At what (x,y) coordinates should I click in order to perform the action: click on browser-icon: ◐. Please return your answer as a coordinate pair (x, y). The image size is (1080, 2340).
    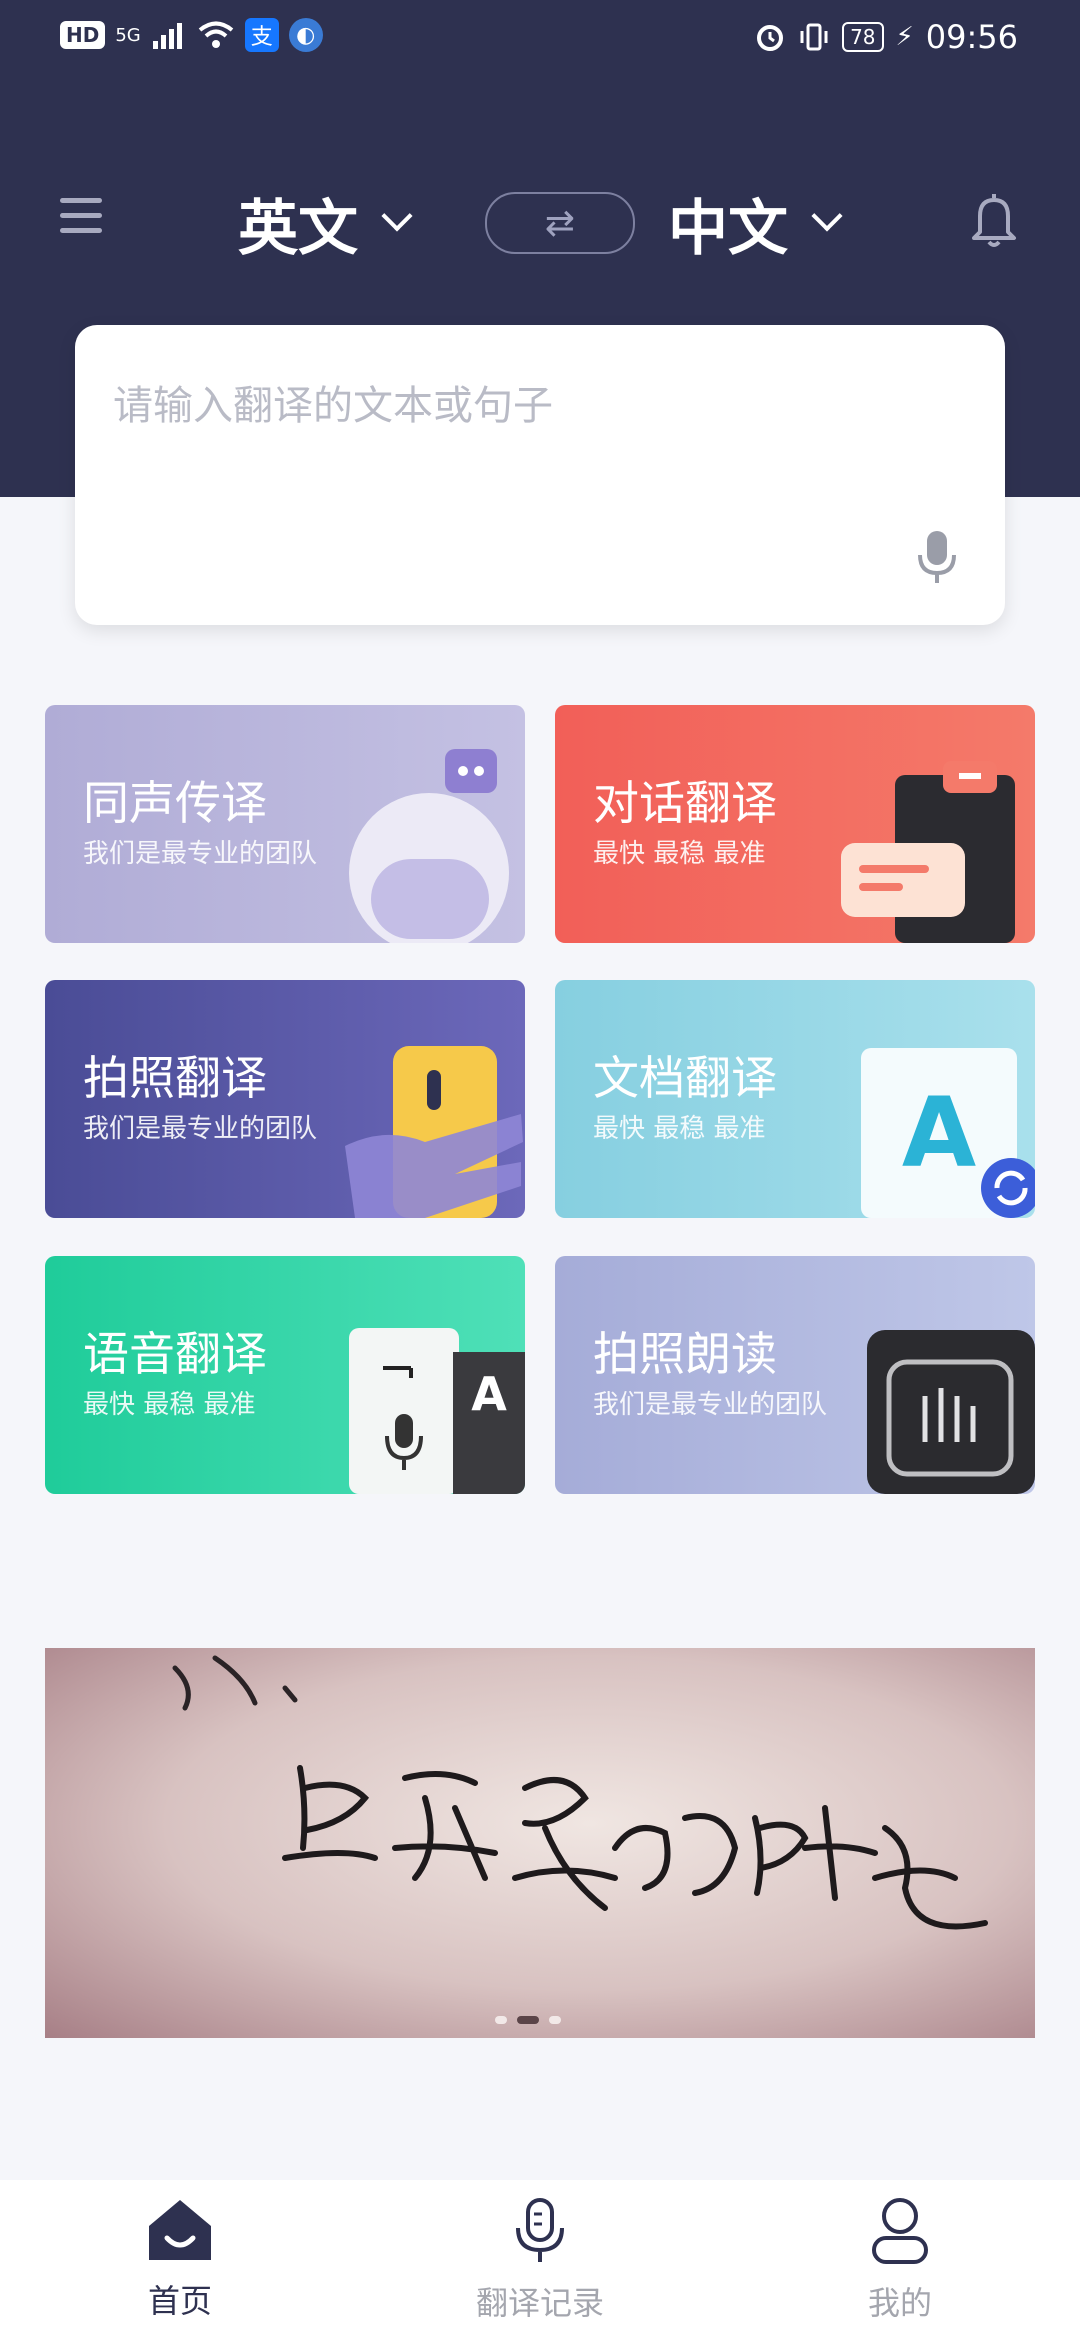
    Looking at the image, I should click on (305, 35).